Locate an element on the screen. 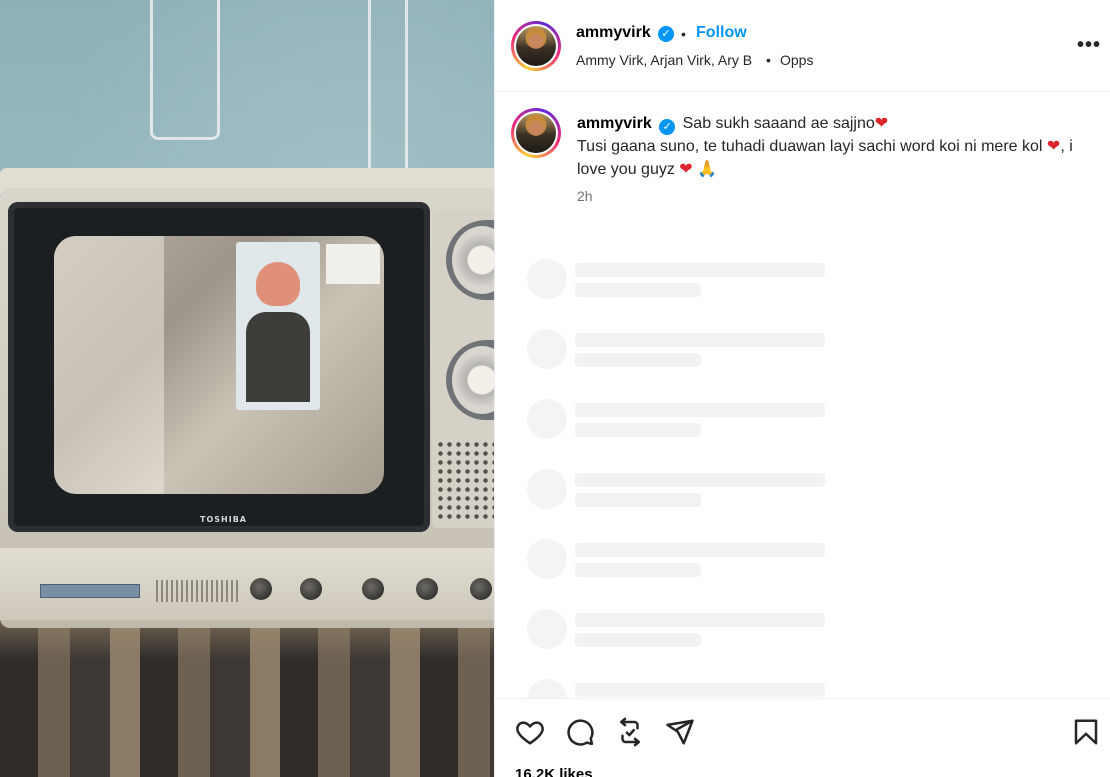  pray-emoji-icon: 🙏 is located at coordinates (707, 169).